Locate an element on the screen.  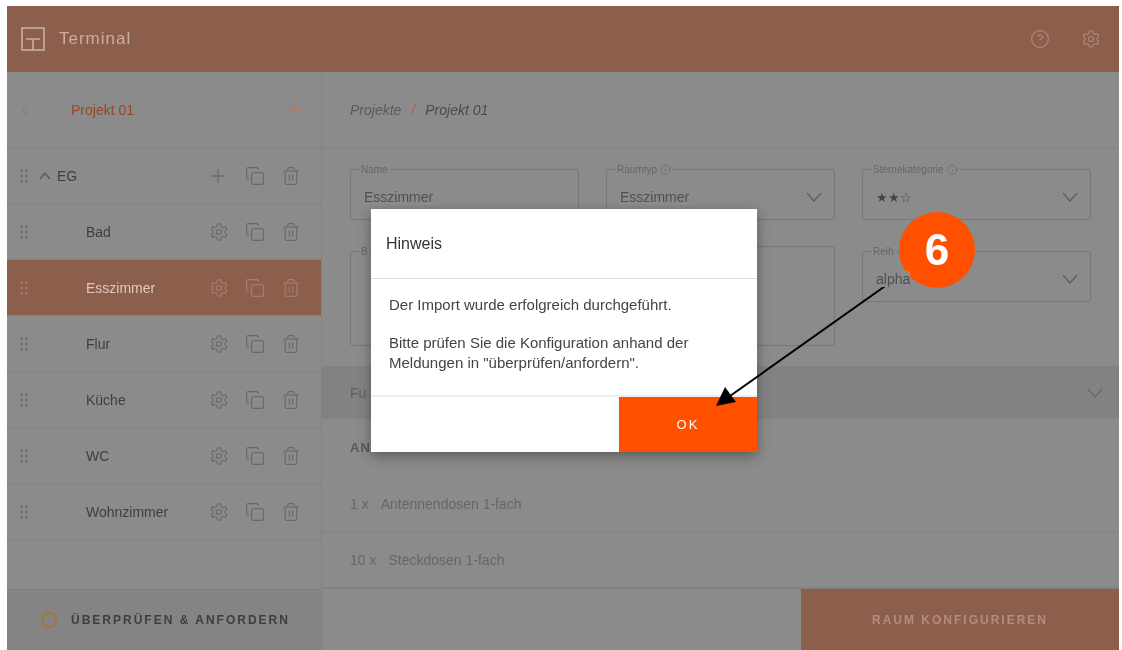
dialog-message: Der Import wurde erfolgreich durchgeführt. is located at coordinates (531, 305).